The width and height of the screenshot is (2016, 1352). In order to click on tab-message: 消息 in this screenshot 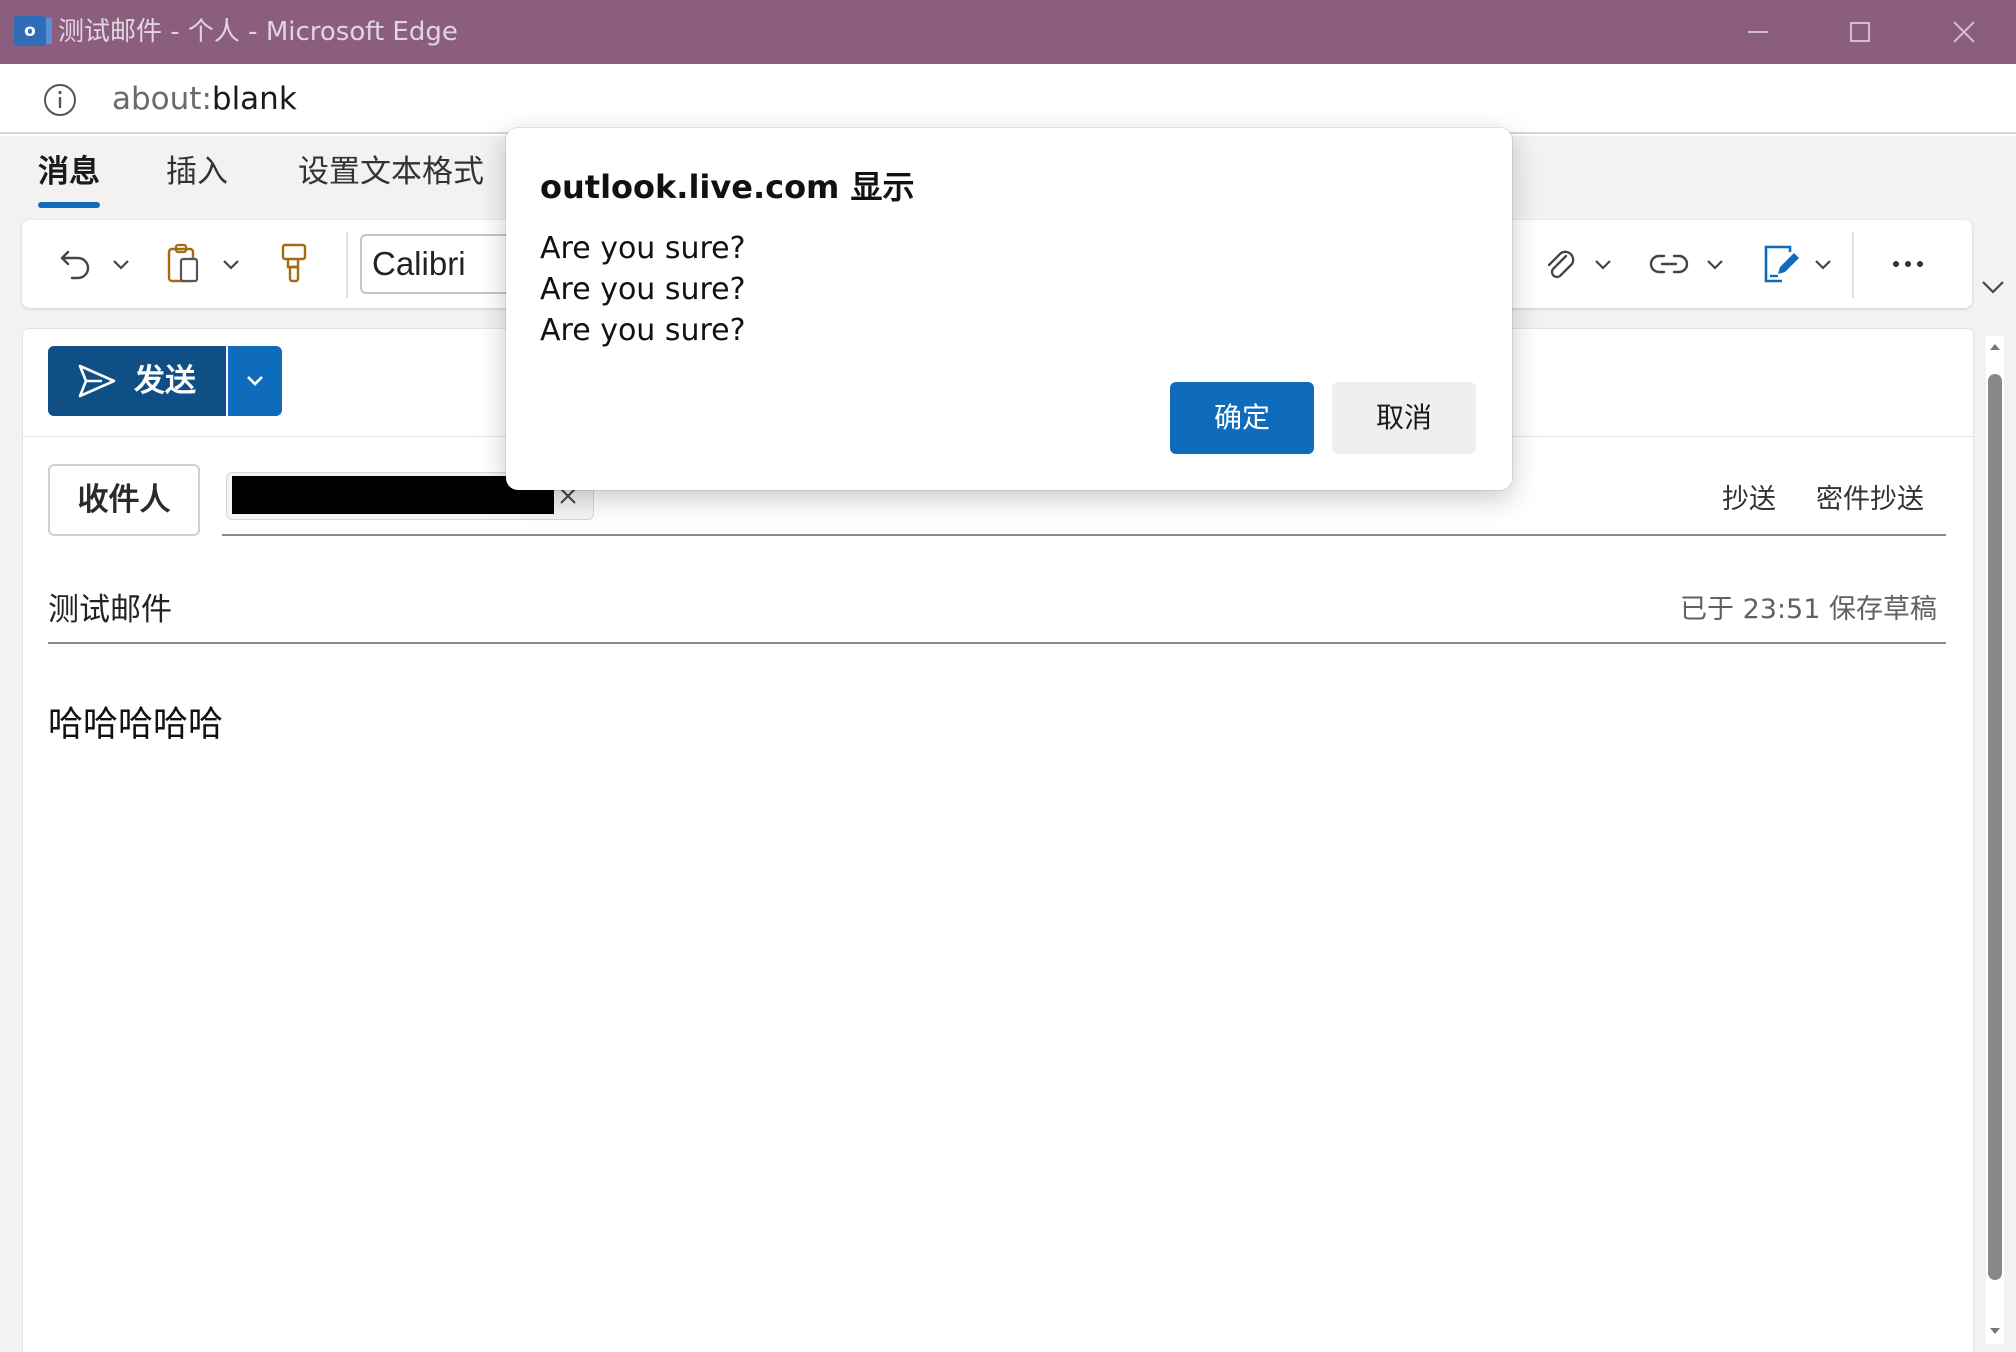, I will do `click(69, 172)`.